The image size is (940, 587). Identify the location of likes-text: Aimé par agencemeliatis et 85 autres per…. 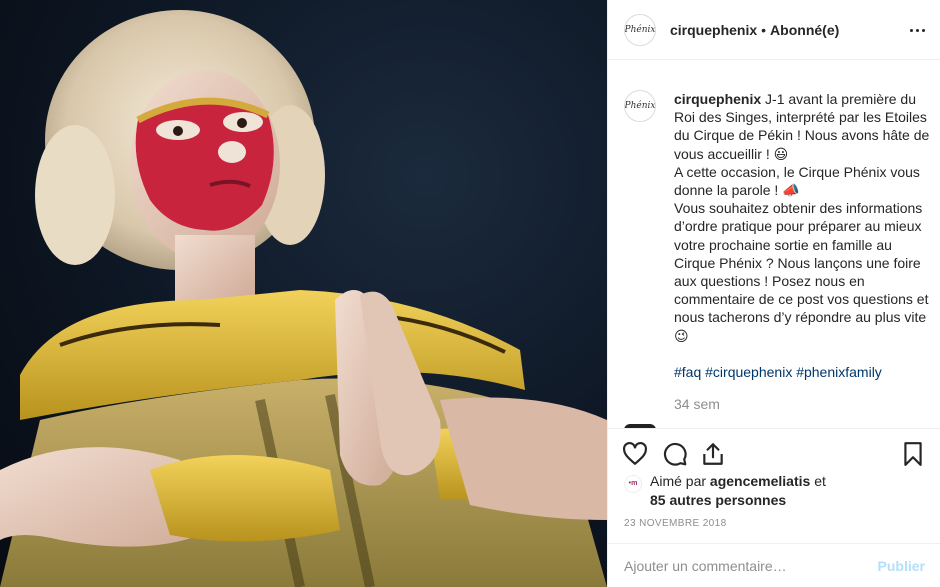
(738, 491).